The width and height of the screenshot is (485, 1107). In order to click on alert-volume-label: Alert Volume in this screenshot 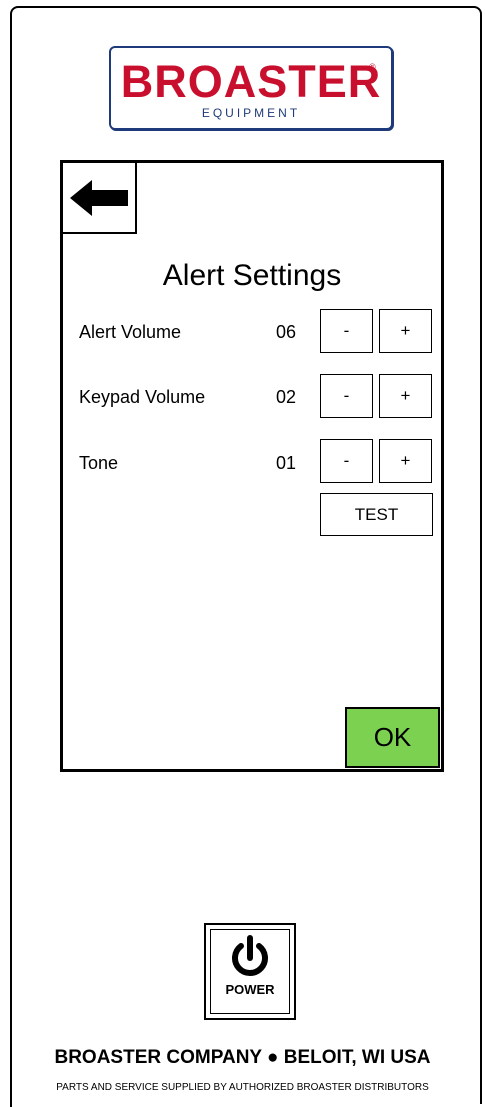, I will do `click(130, 332)`.